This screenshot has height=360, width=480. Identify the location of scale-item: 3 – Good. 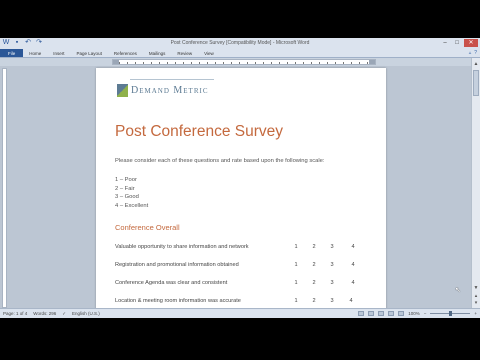
(127, 197).